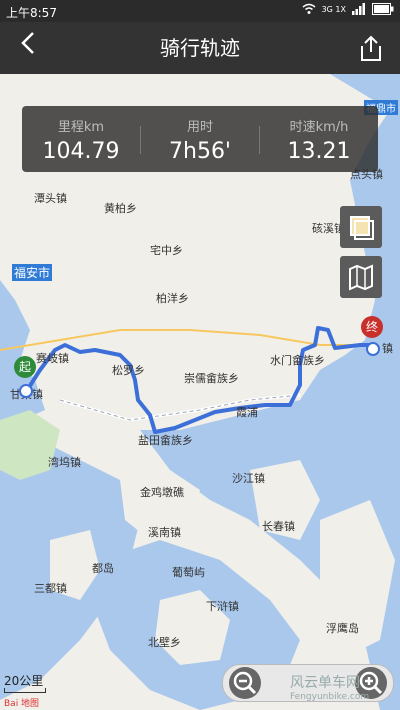 Image resolution: width=400 pixels, height=710 pixels. I want to click on speed-stat: 时速km/h 13.21, so click(319, 139).